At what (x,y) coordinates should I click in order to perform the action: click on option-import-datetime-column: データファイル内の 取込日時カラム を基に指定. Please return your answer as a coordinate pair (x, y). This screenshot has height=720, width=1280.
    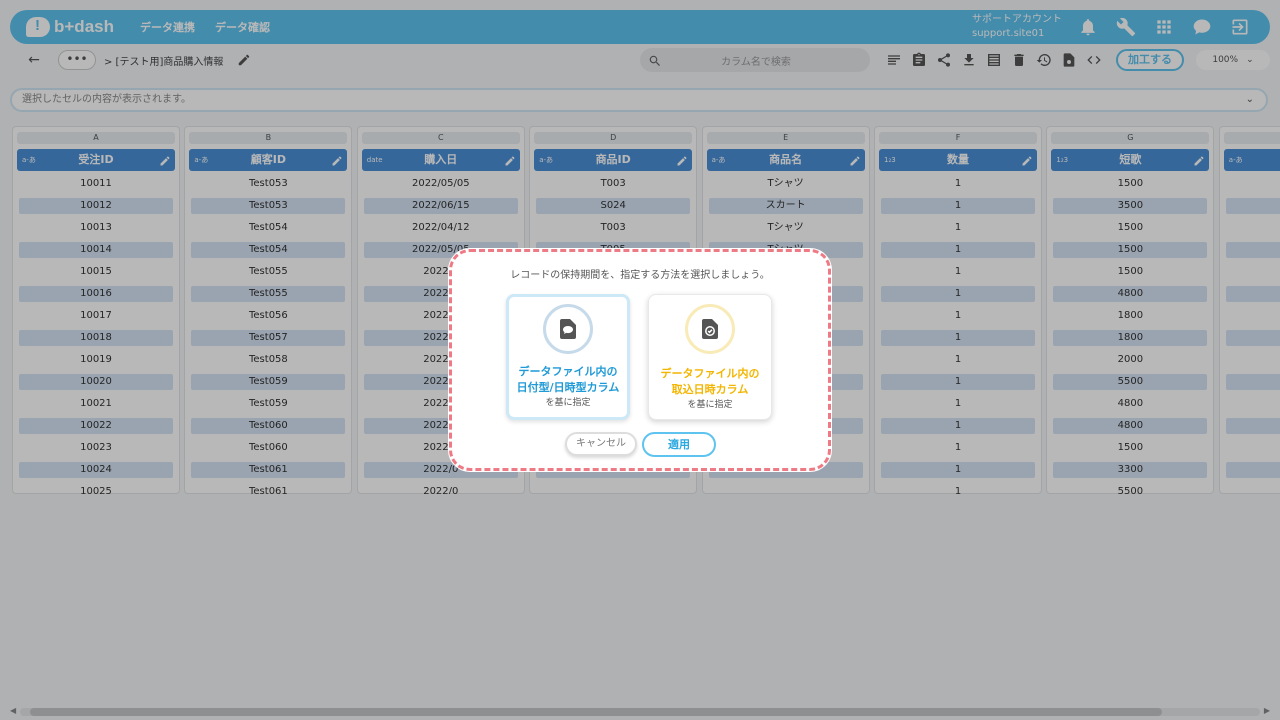
    Looking at the image, I should click on (710, 357).